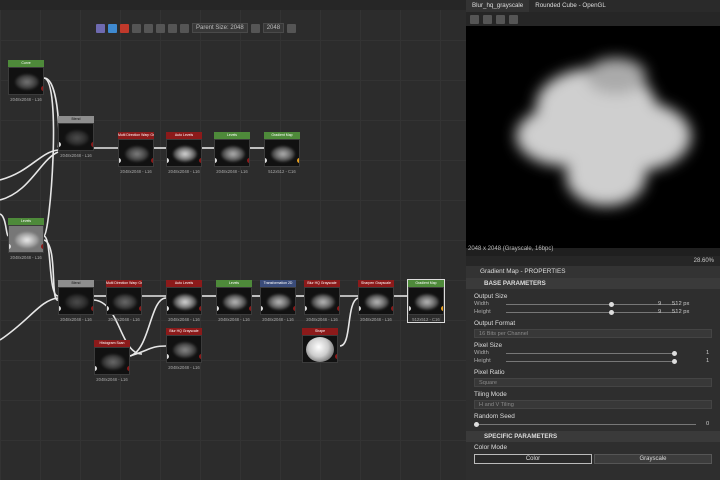 The height and width of the screenshot is (480, 720). What do you see at coordinates (513, 19) in the screenshot?
I see `settings-icon` at bounding box center [513, 19].